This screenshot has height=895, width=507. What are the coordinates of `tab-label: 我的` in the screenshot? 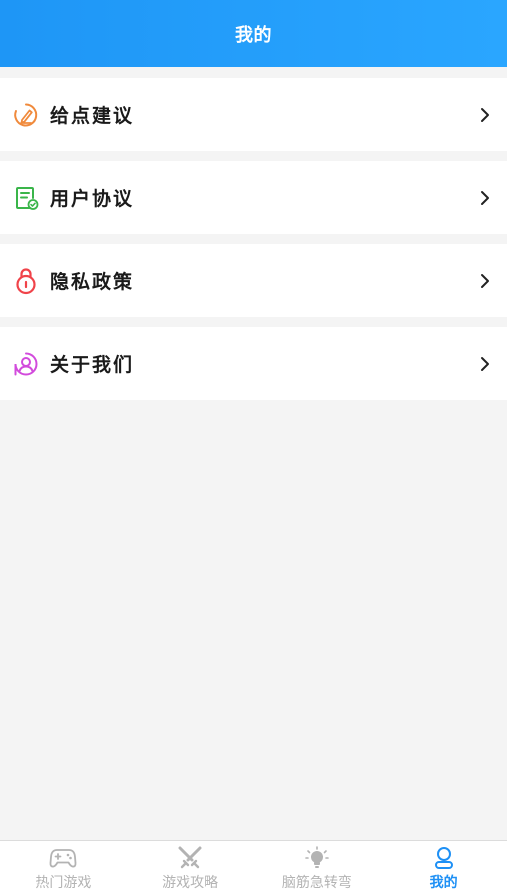 It's located at (443, 883).